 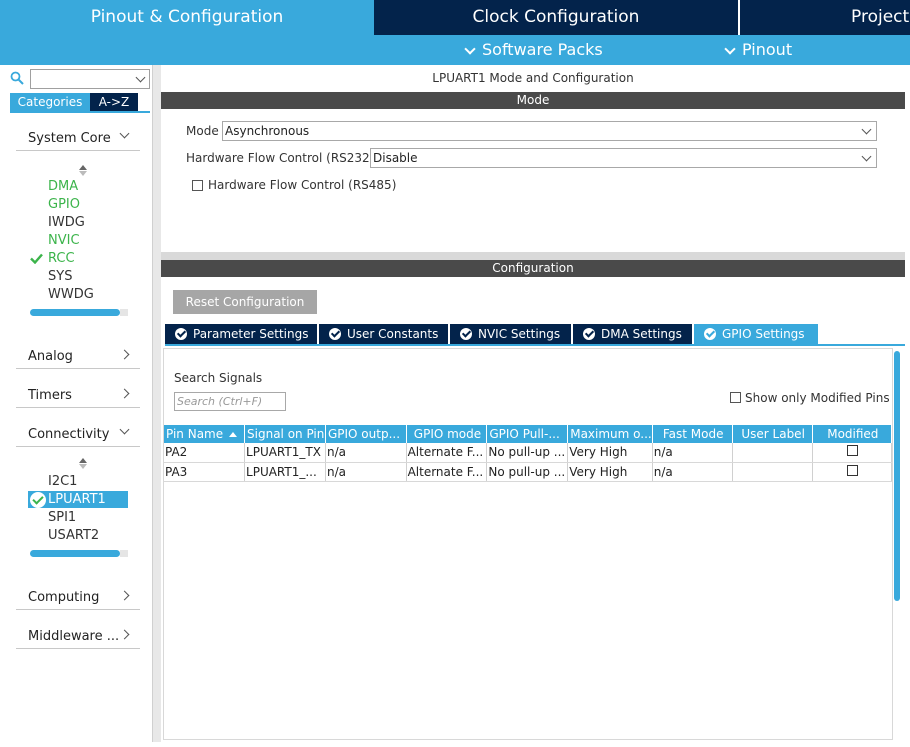 What do you see at coordinates (533, 256) in the screenshot?
I see `panel-splitter` at bounding box center [533, 256].